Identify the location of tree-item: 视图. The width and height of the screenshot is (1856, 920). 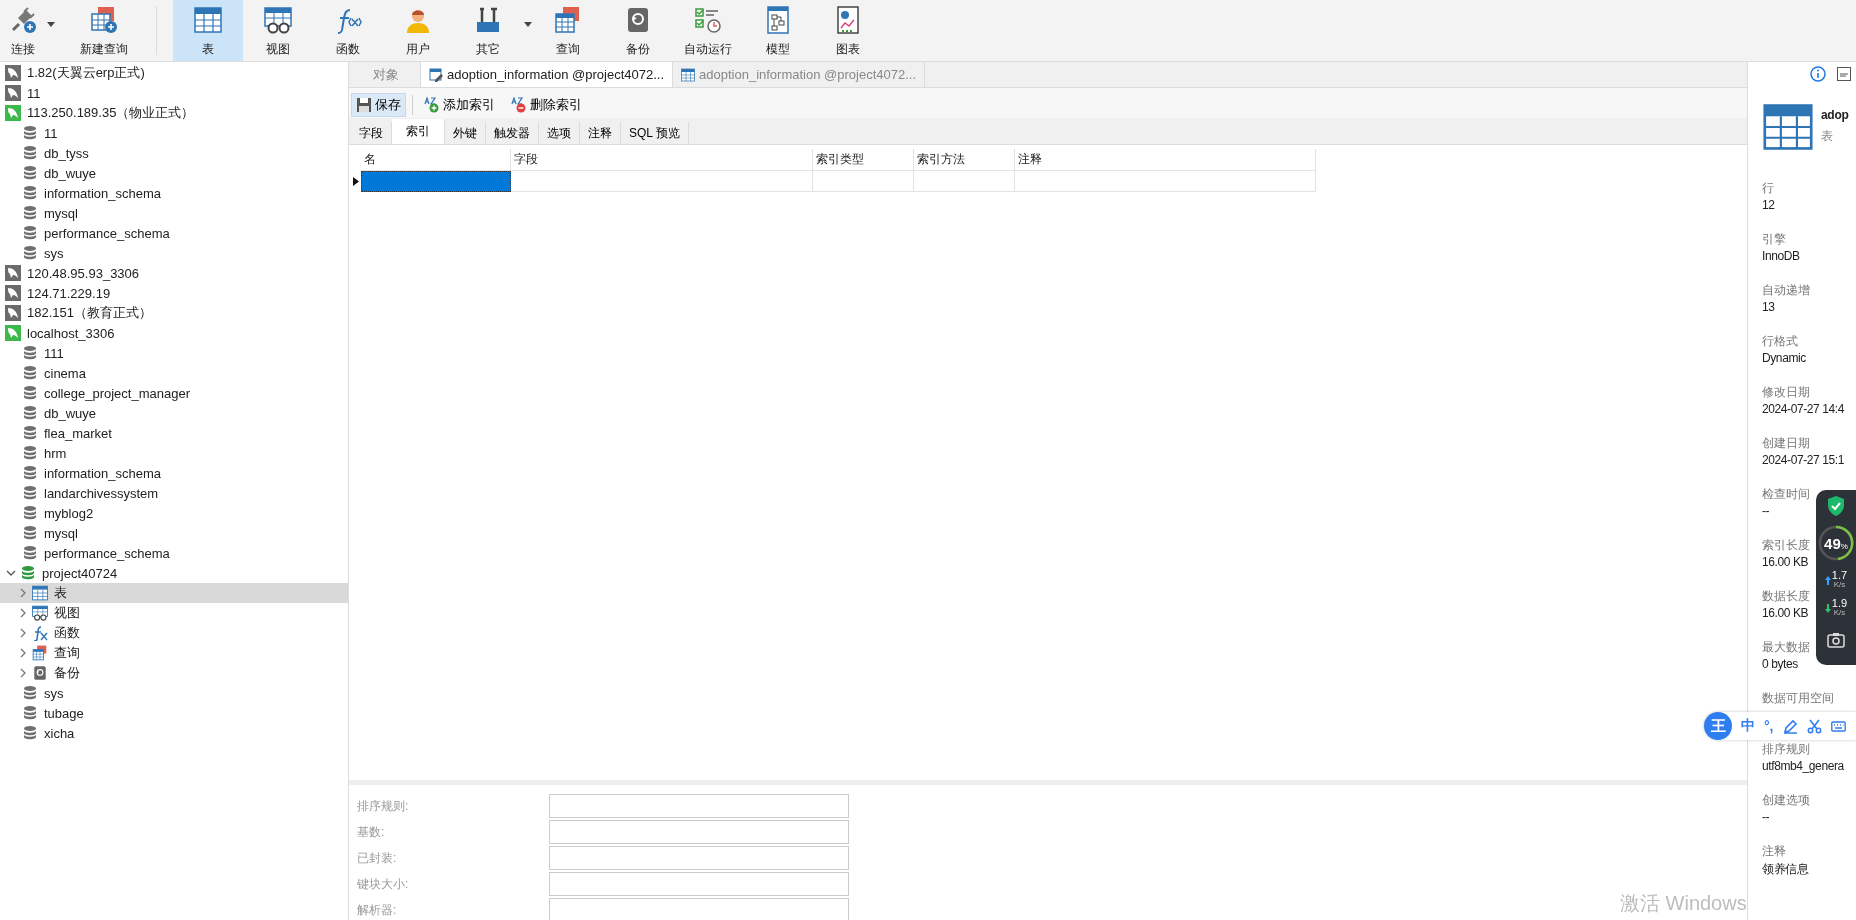
(174, 613).